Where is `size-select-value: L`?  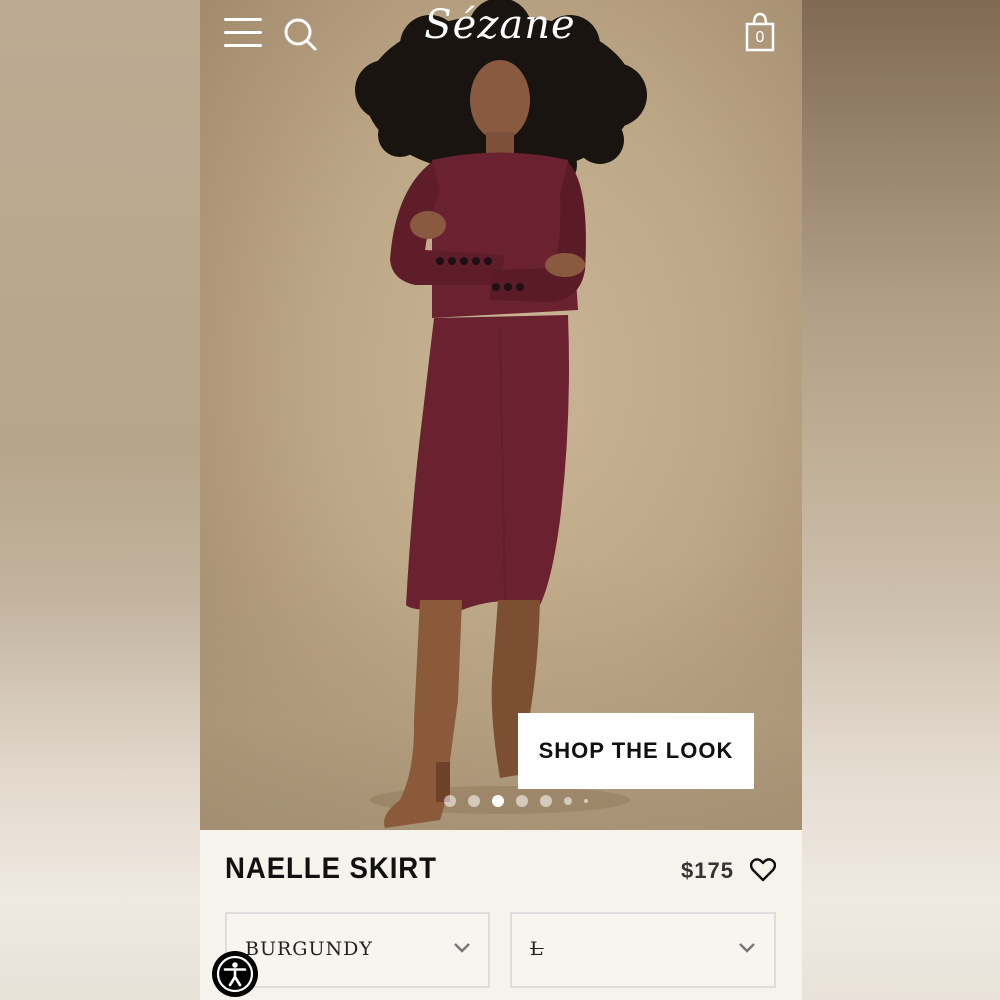
size-select-value: L is located at coordinates (537, 949).